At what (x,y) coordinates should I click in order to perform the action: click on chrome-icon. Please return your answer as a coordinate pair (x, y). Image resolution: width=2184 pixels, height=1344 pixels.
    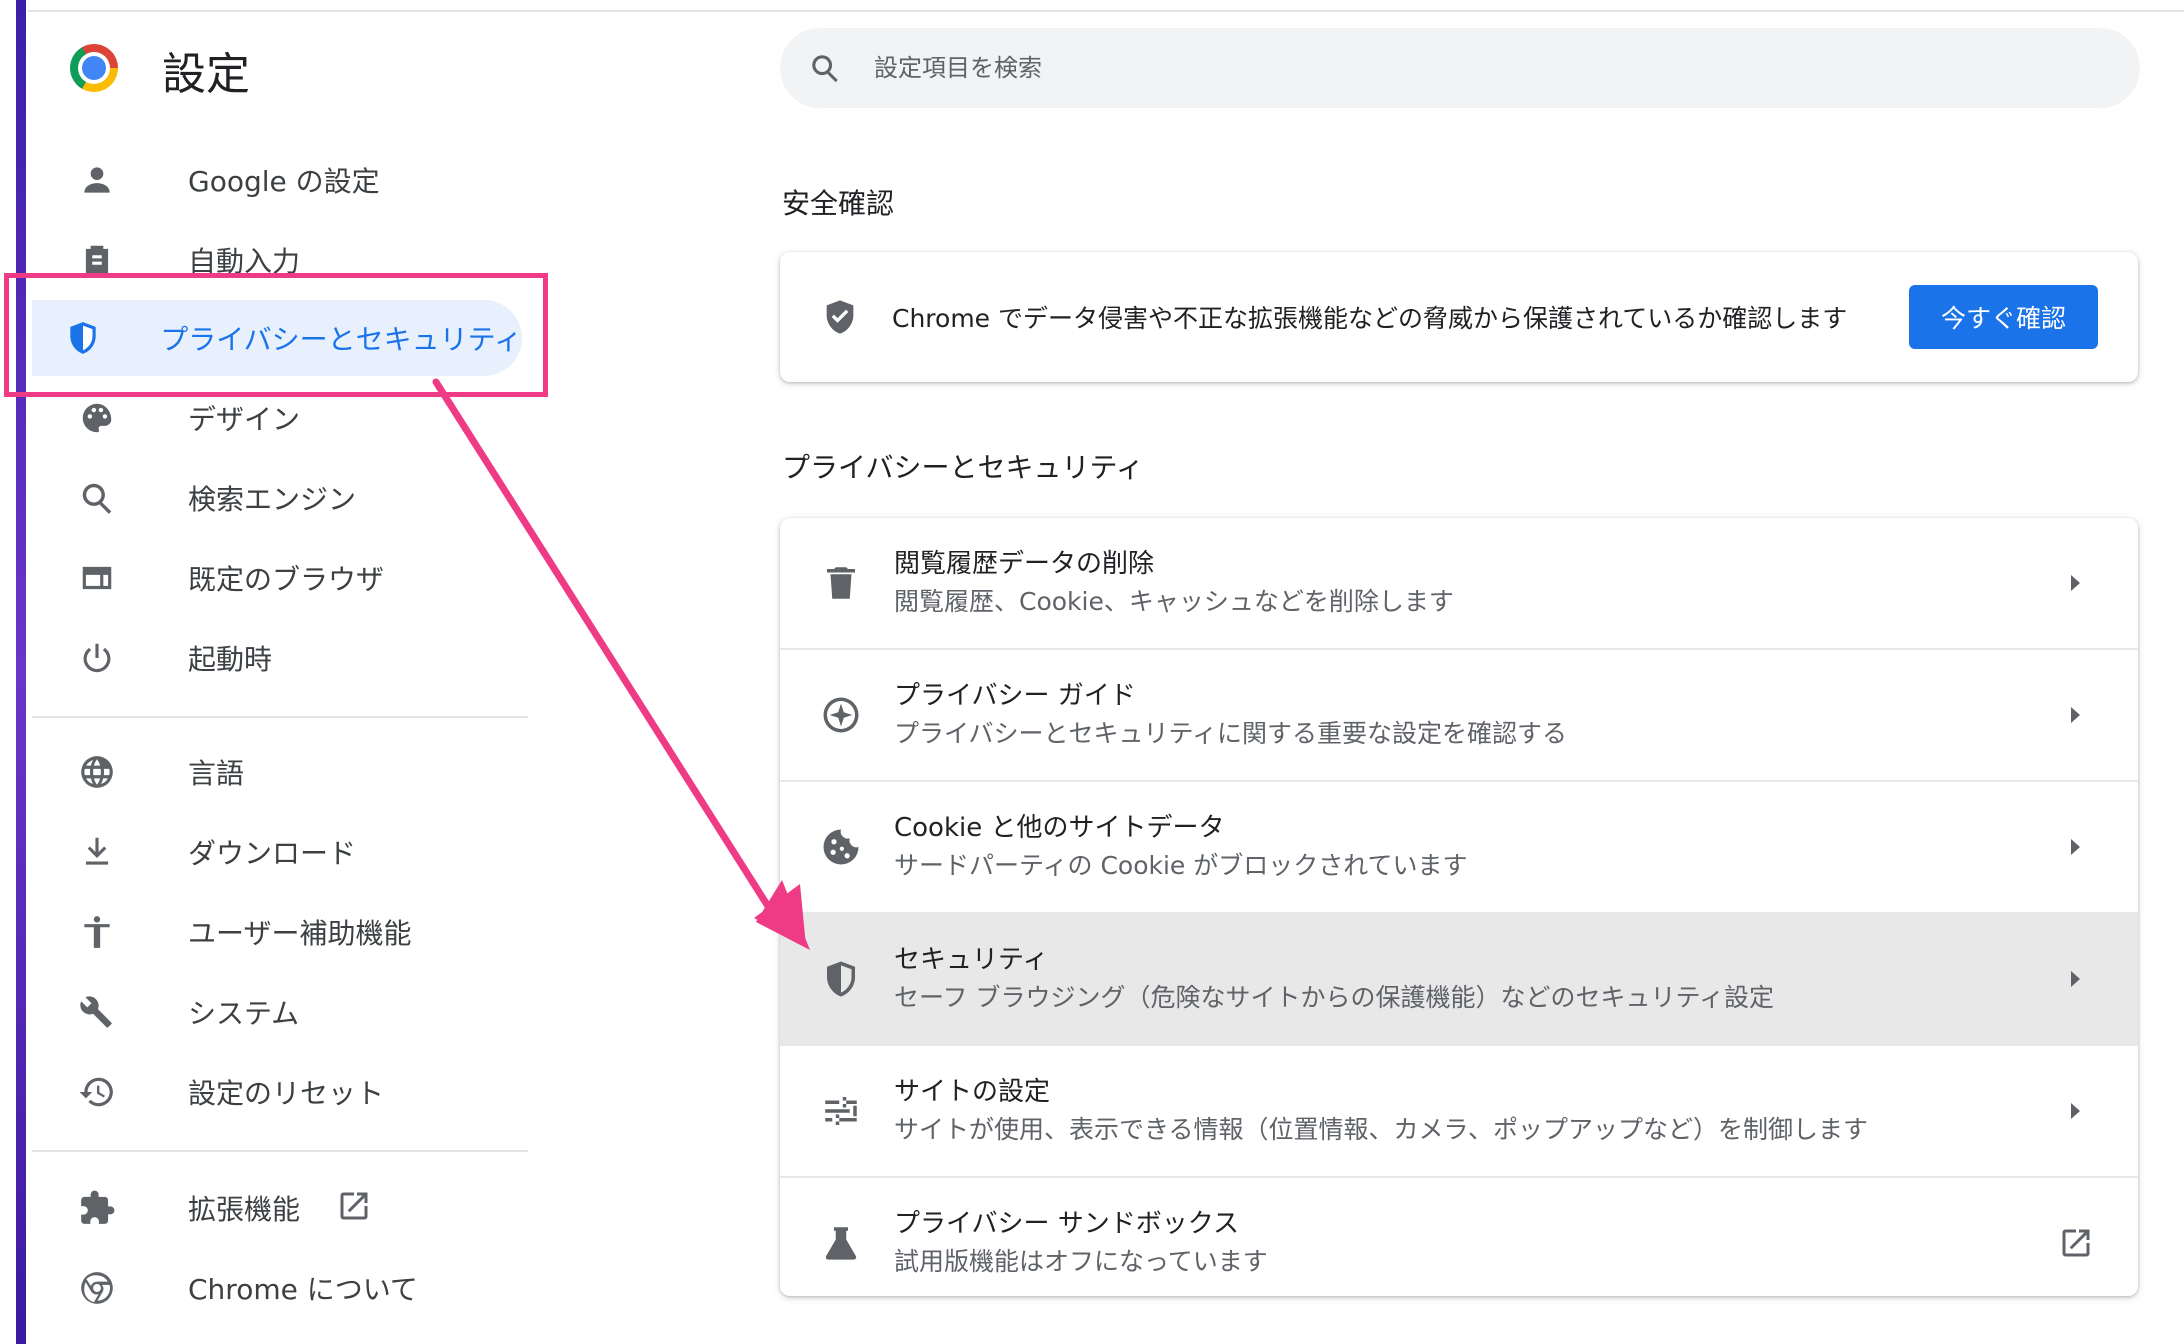
    Looking at the image, I should click on (97, 1288).